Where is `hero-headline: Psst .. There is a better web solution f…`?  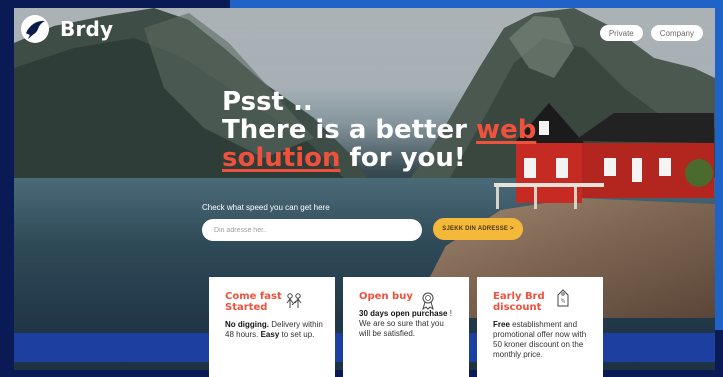
hero-headline: Psst .. There is a better web solution f… is located at coordinates (387, 130).